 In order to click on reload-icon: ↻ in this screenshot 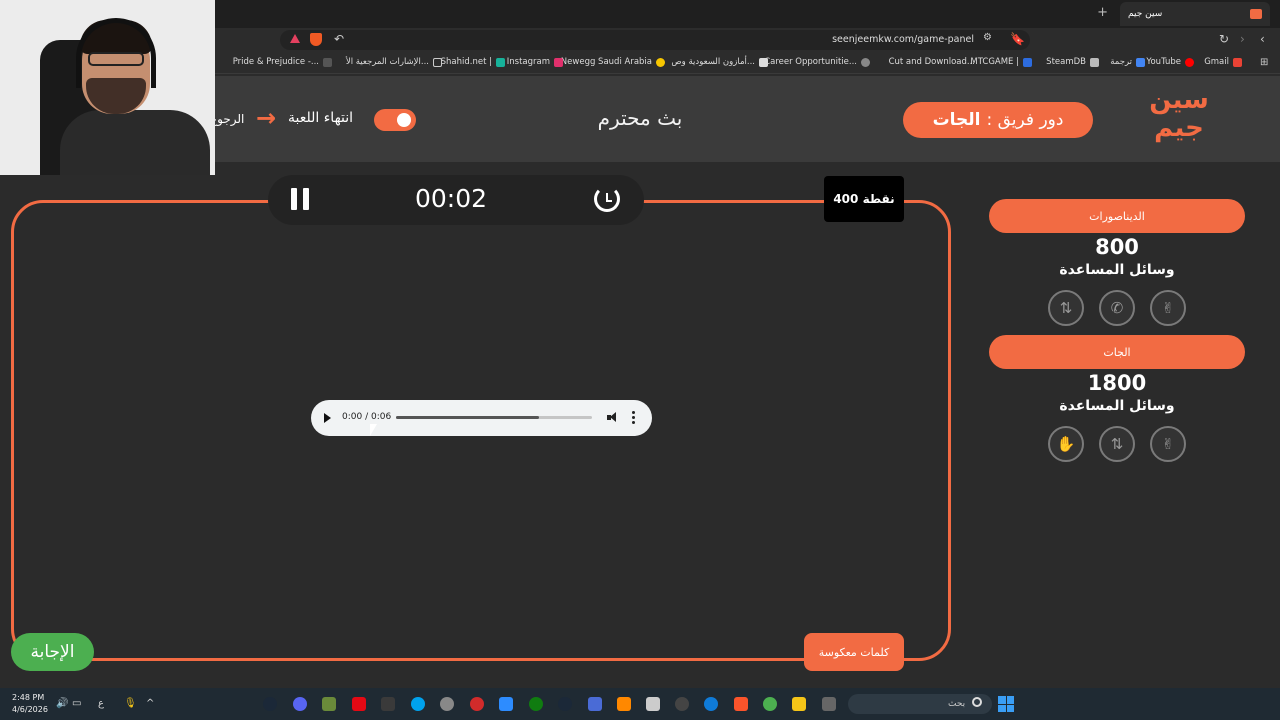, I will do `click(1224, 39)`.